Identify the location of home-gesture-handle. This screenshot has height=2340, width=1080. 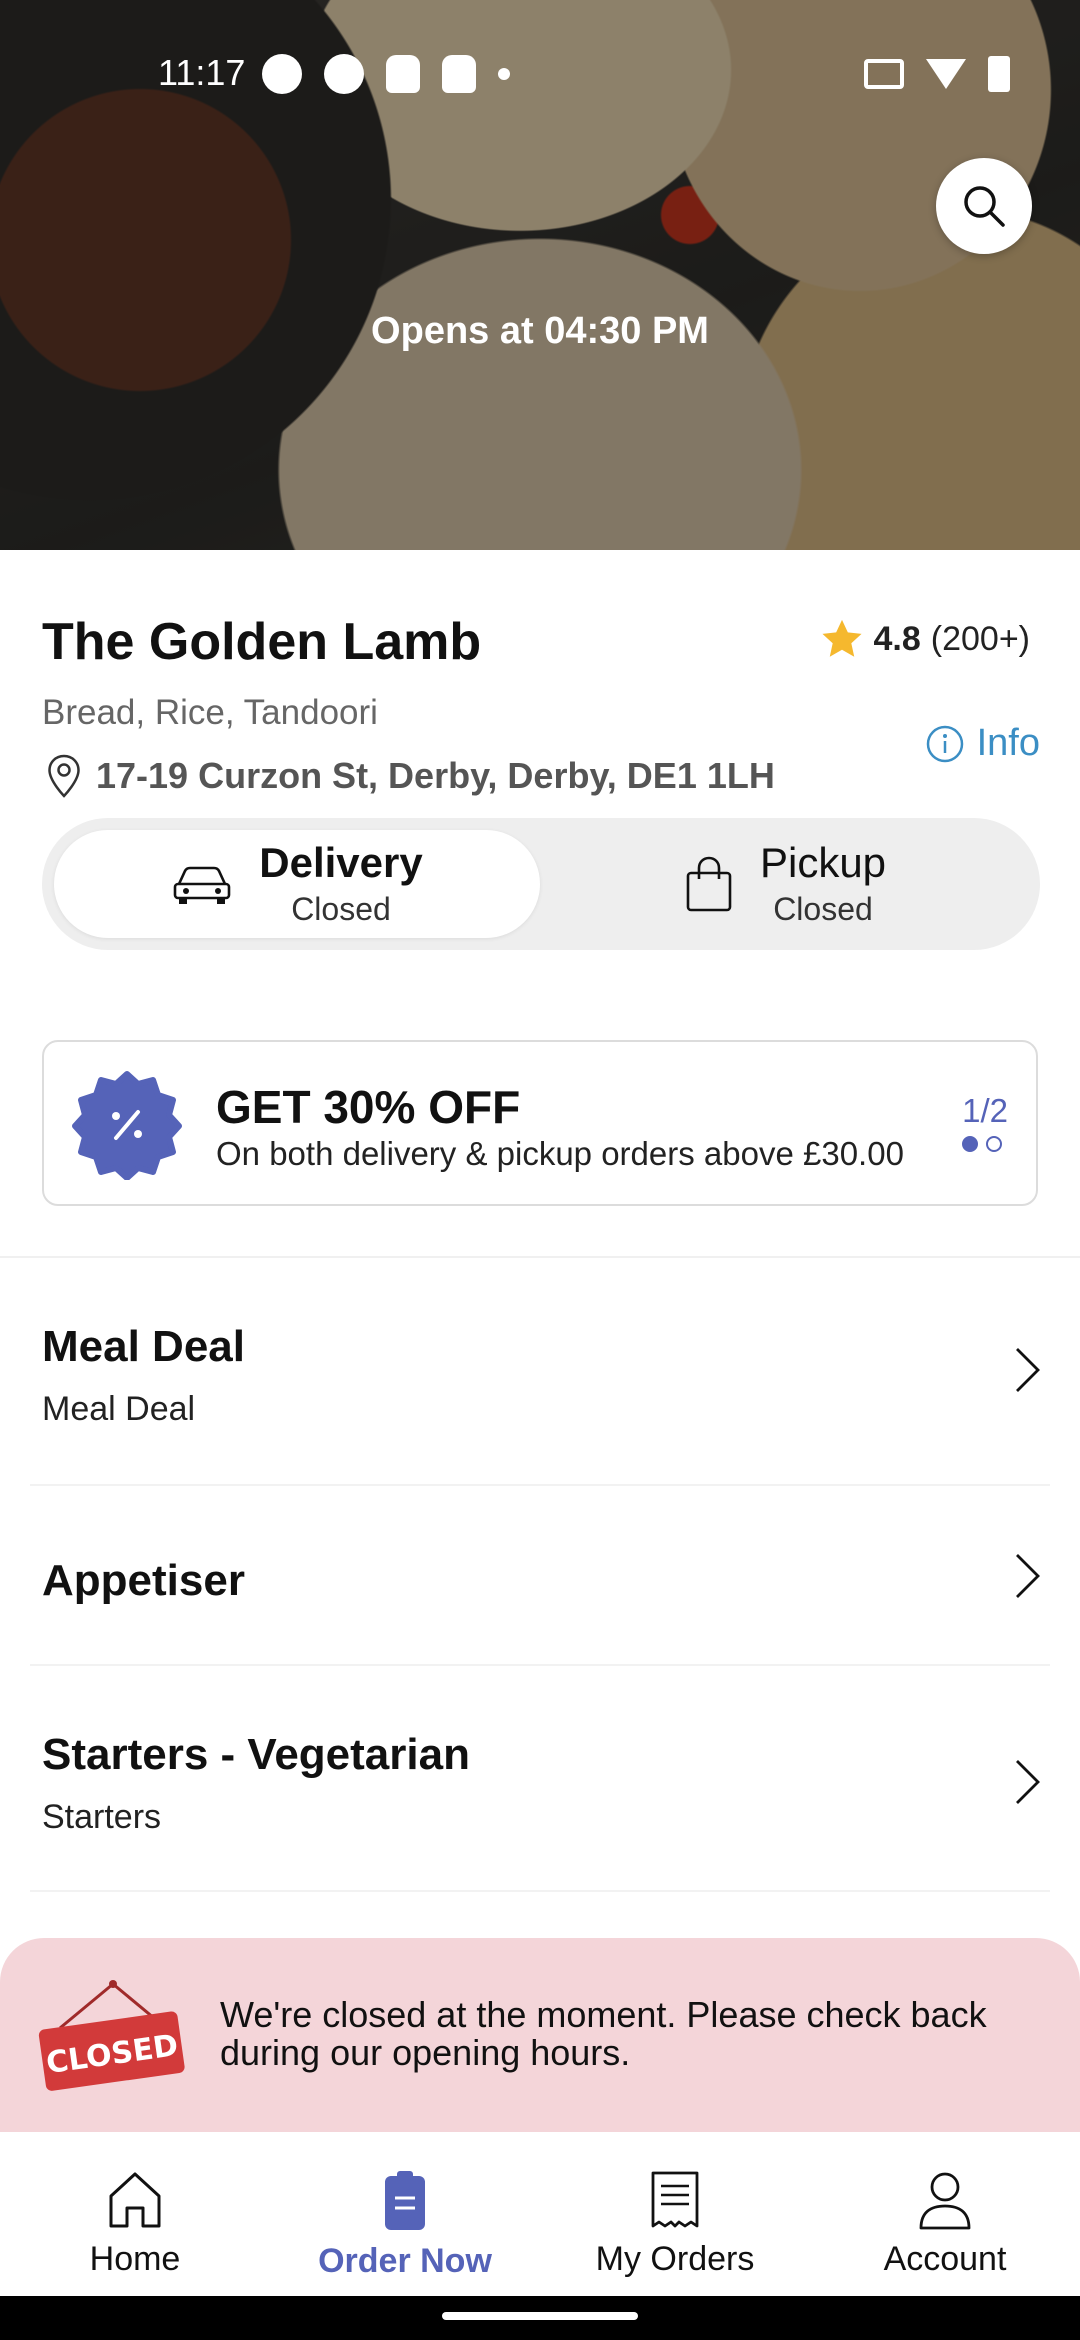
(540, 2316).